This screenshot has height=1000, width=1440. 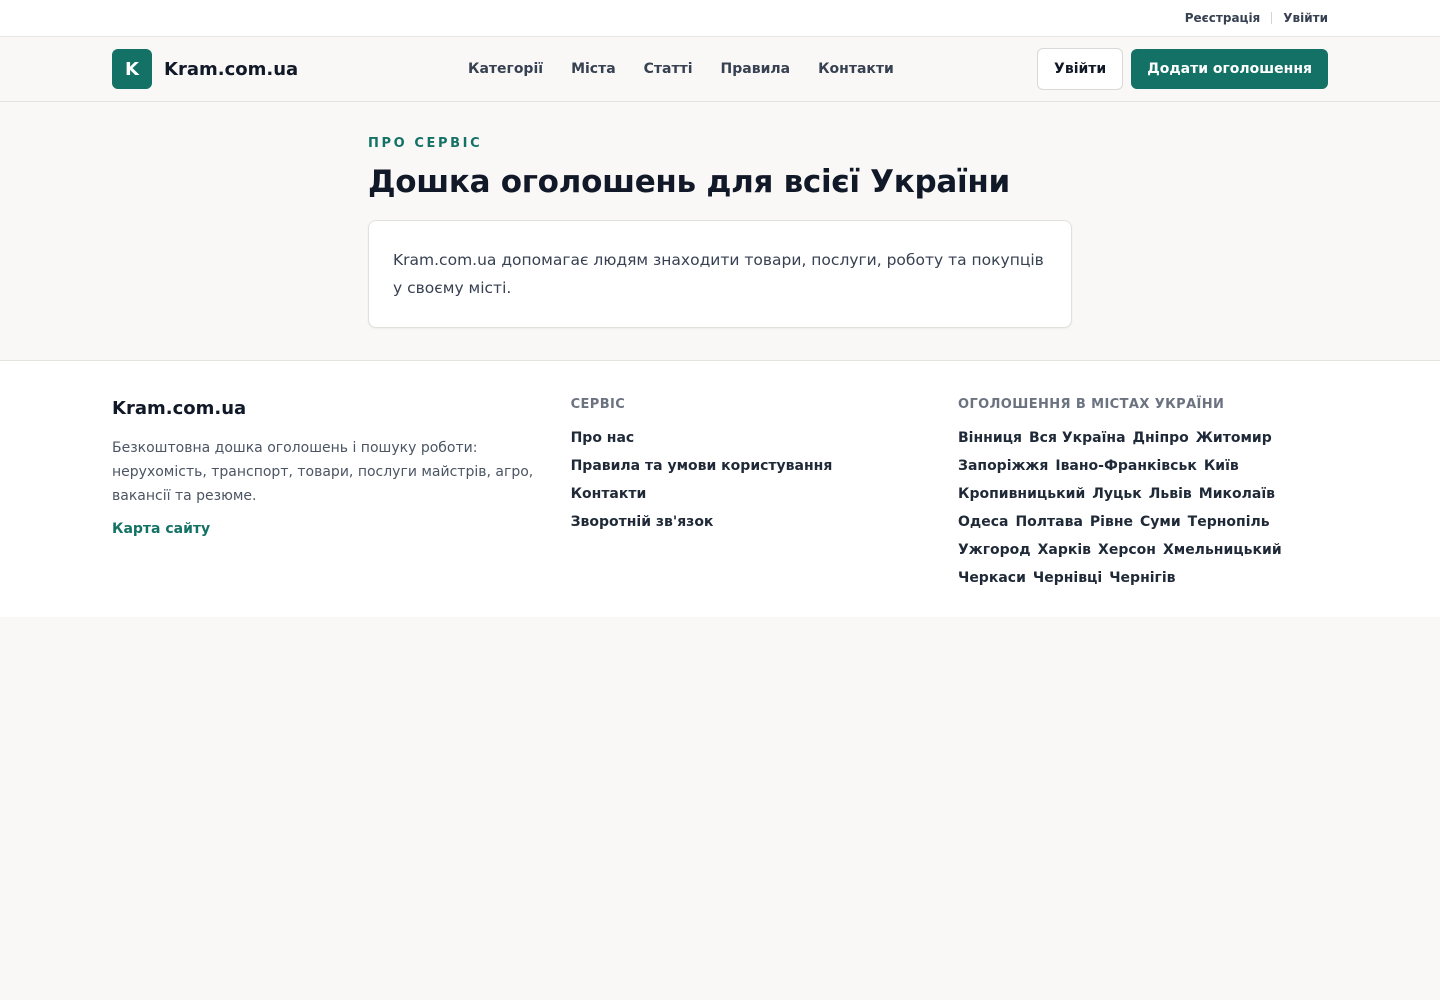 I want to click on footer-brand: Kram.com.ua, so click(x=179, y=408).